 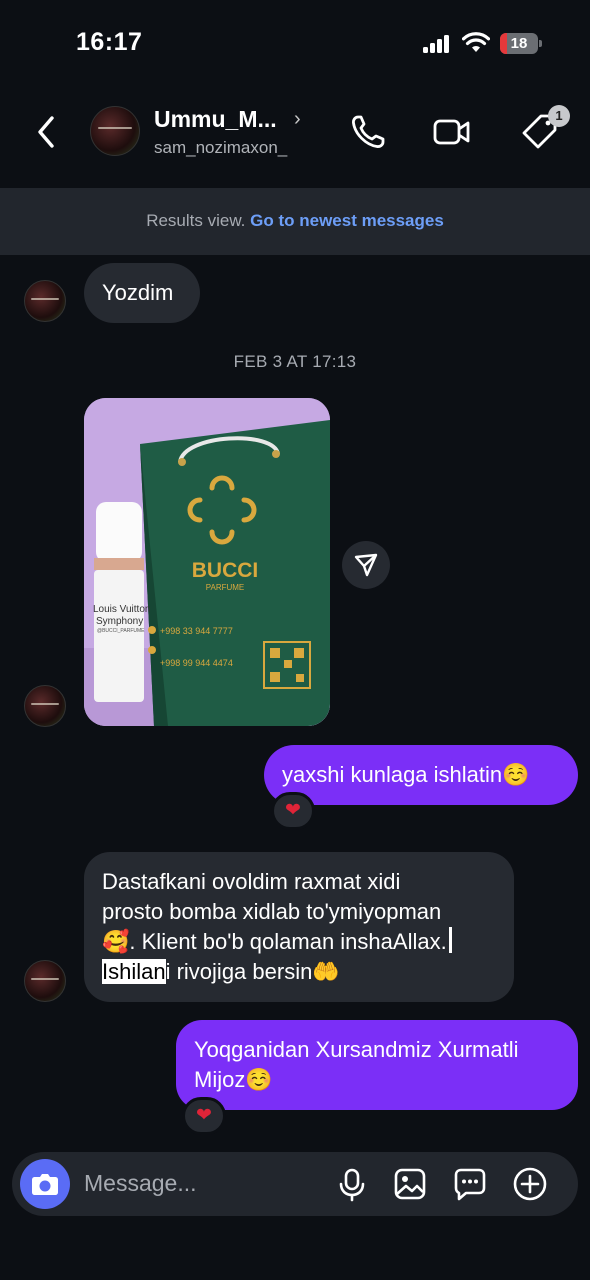 I want to click on status-time: 16:17, so click(x=109, y=42).